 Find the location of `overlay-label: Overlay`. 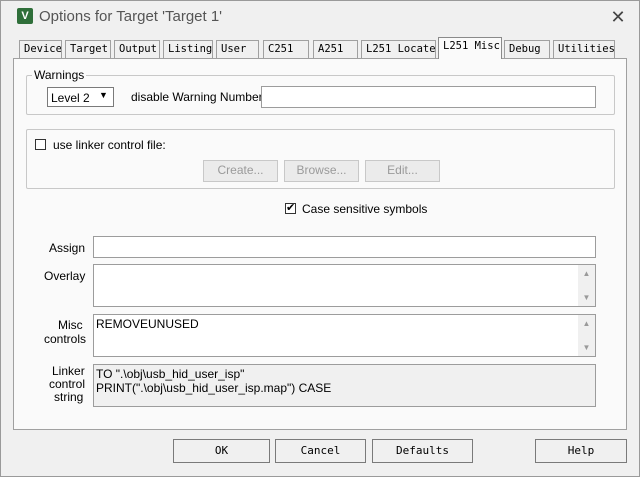

overlay-label: Overlay is located at coordinates (65, 276).